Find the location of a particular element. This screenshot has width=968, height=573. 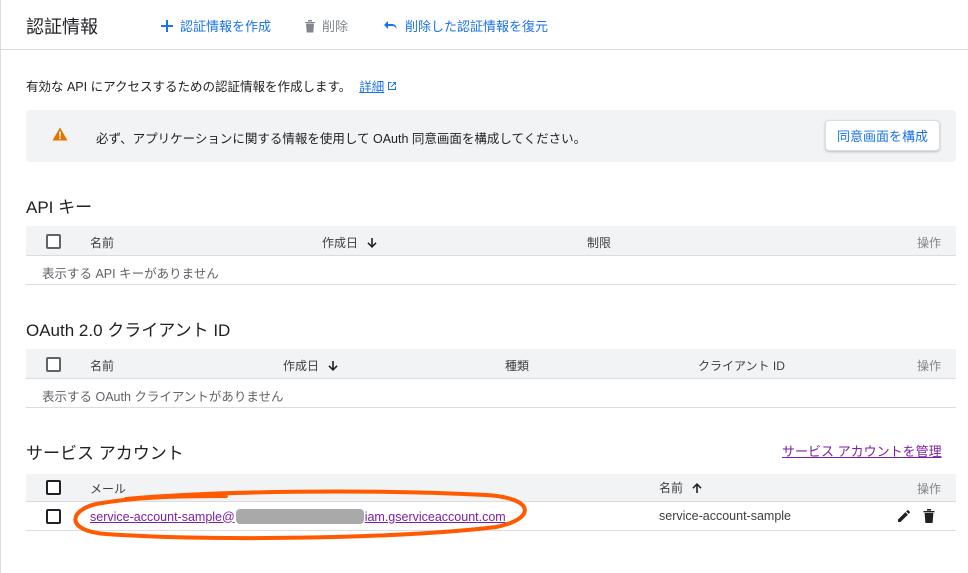

page-header: 認証情報 認証情報を作成 削除 削除した認証情報を復元 is located at coordinates (484, 25).